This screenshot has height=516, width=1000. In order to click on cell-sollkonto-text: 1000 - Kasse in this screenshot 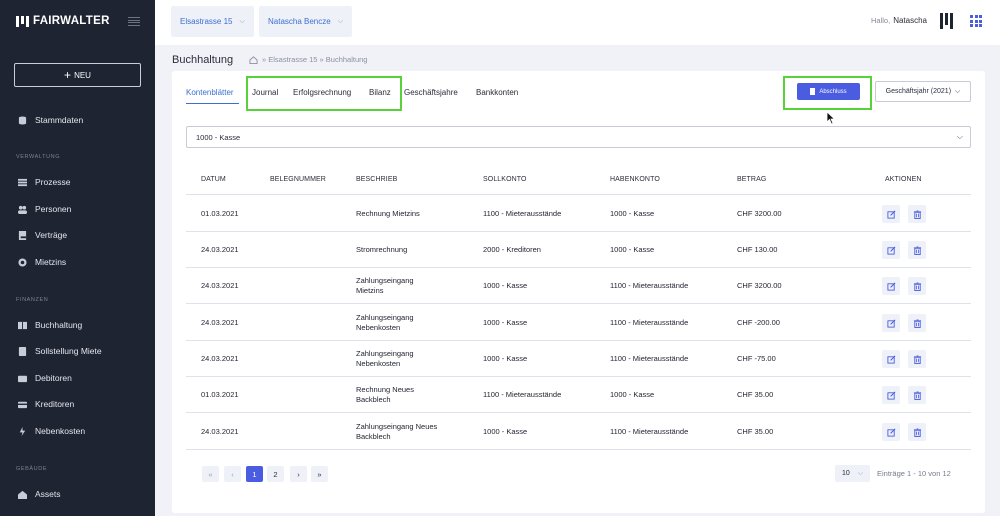, I will do `click(505, 285)`.